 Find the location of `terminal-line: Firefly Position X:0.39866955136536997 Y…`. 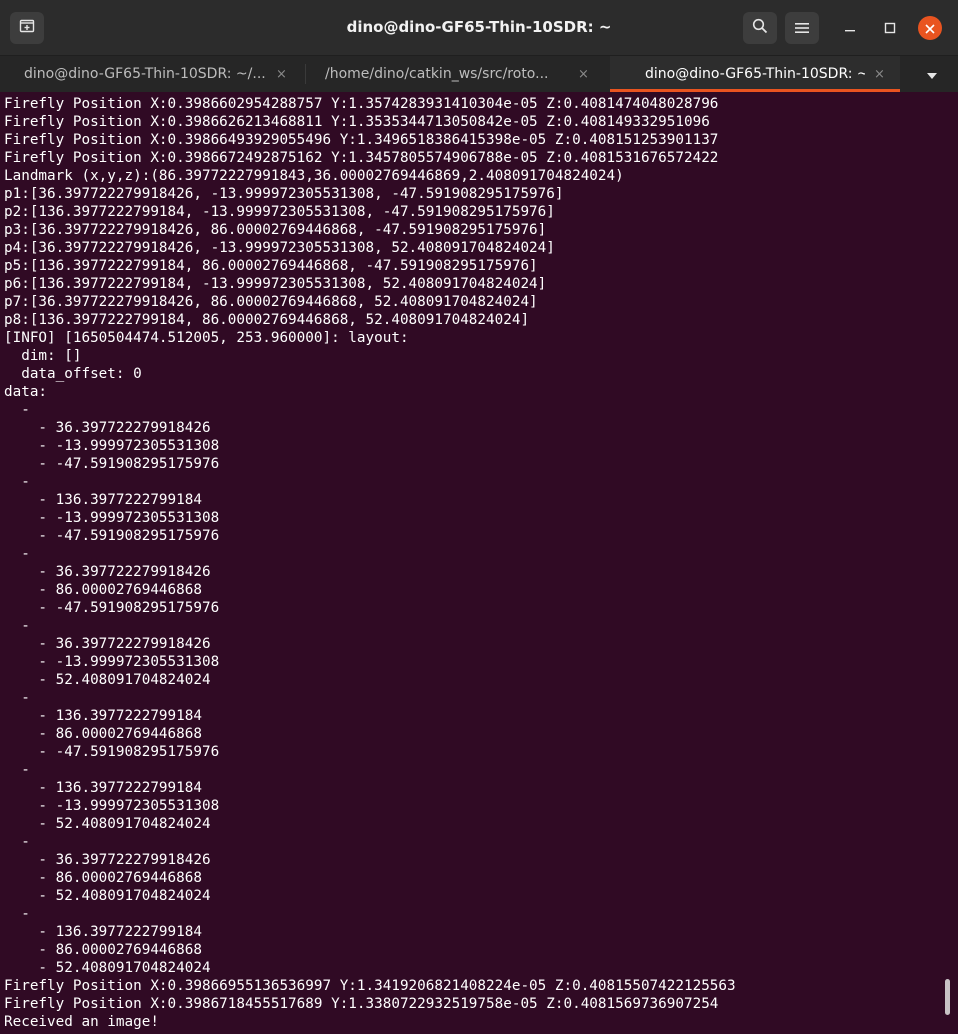

terminal-line: Firefly Position X:0.39866955136536997 Y… is located at coordinates (370, 986).